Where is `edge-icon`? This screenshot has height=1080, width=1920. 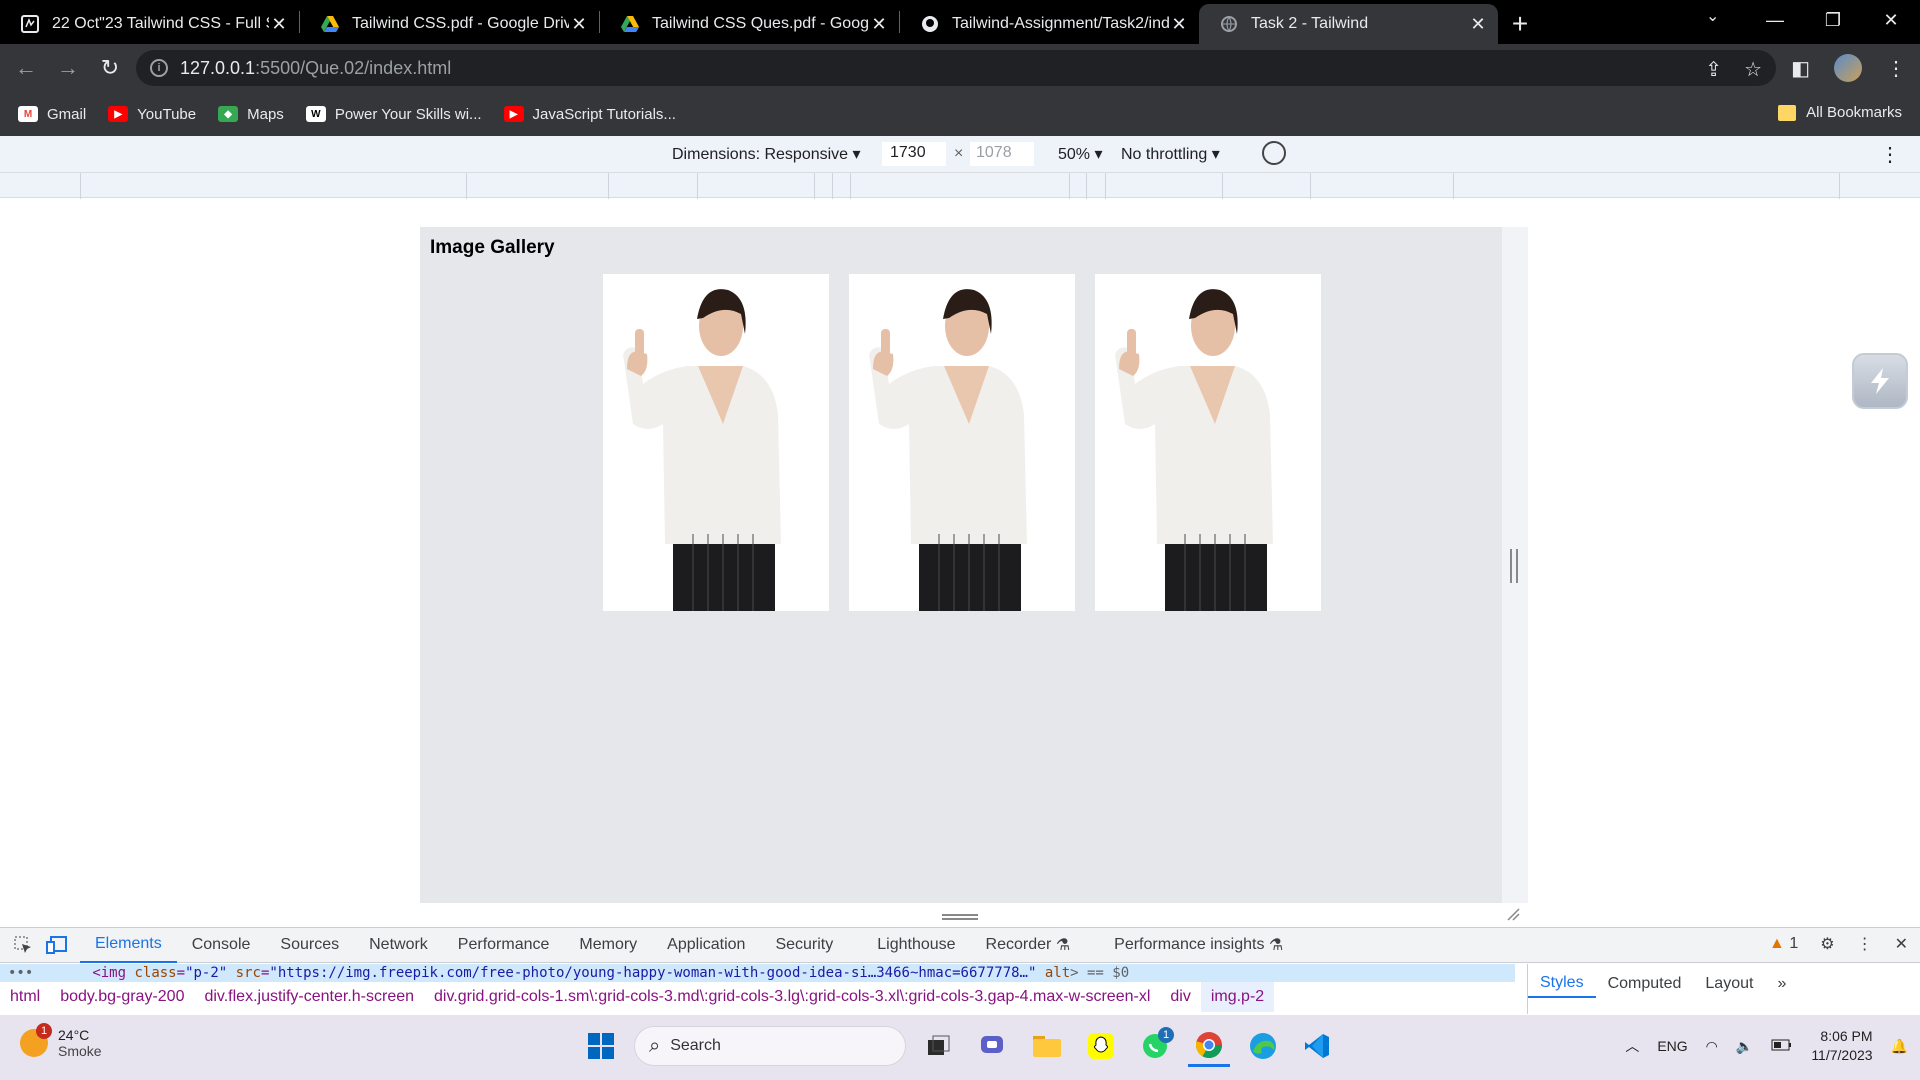
edge-icon is located at coordinates (1263, 1046).